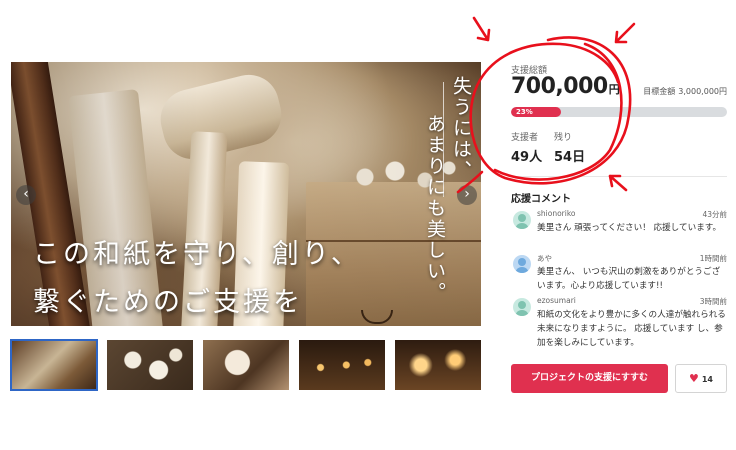 This screenshot has width=736, height=450. What do you see at coordinates (714, 214) in the screenshot?
I see `comment-time: 43分前` at bounding box center [714, 214].